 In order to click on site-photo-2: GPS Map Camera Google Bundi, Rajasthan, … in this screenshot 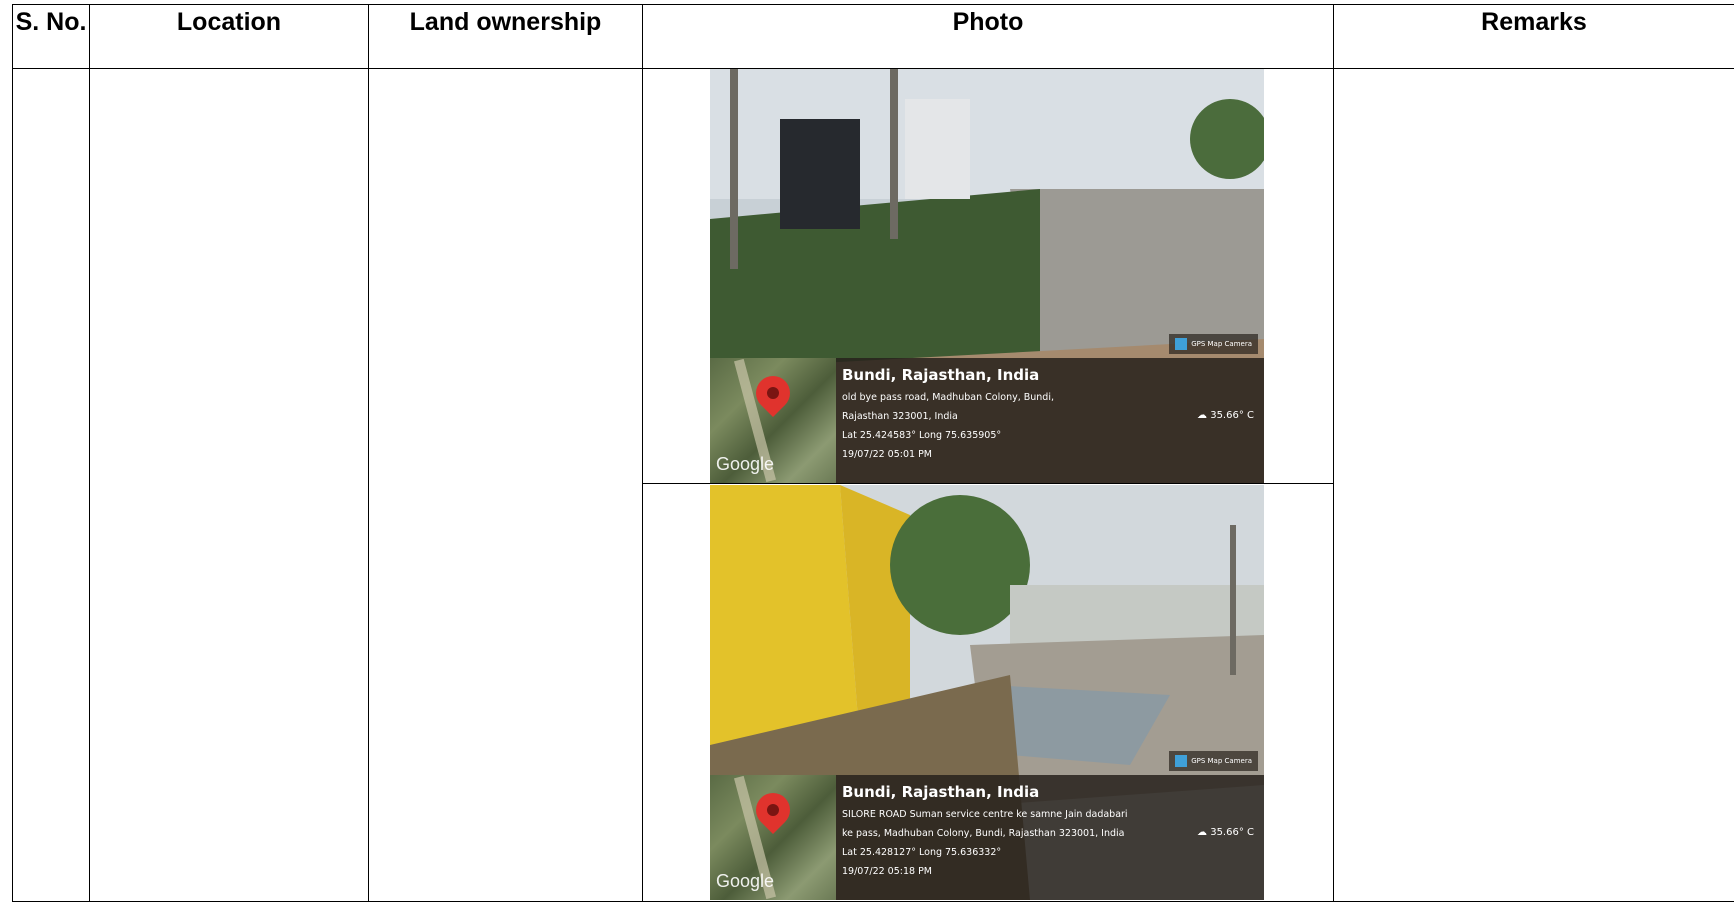, I will do `click(987, 692)`.